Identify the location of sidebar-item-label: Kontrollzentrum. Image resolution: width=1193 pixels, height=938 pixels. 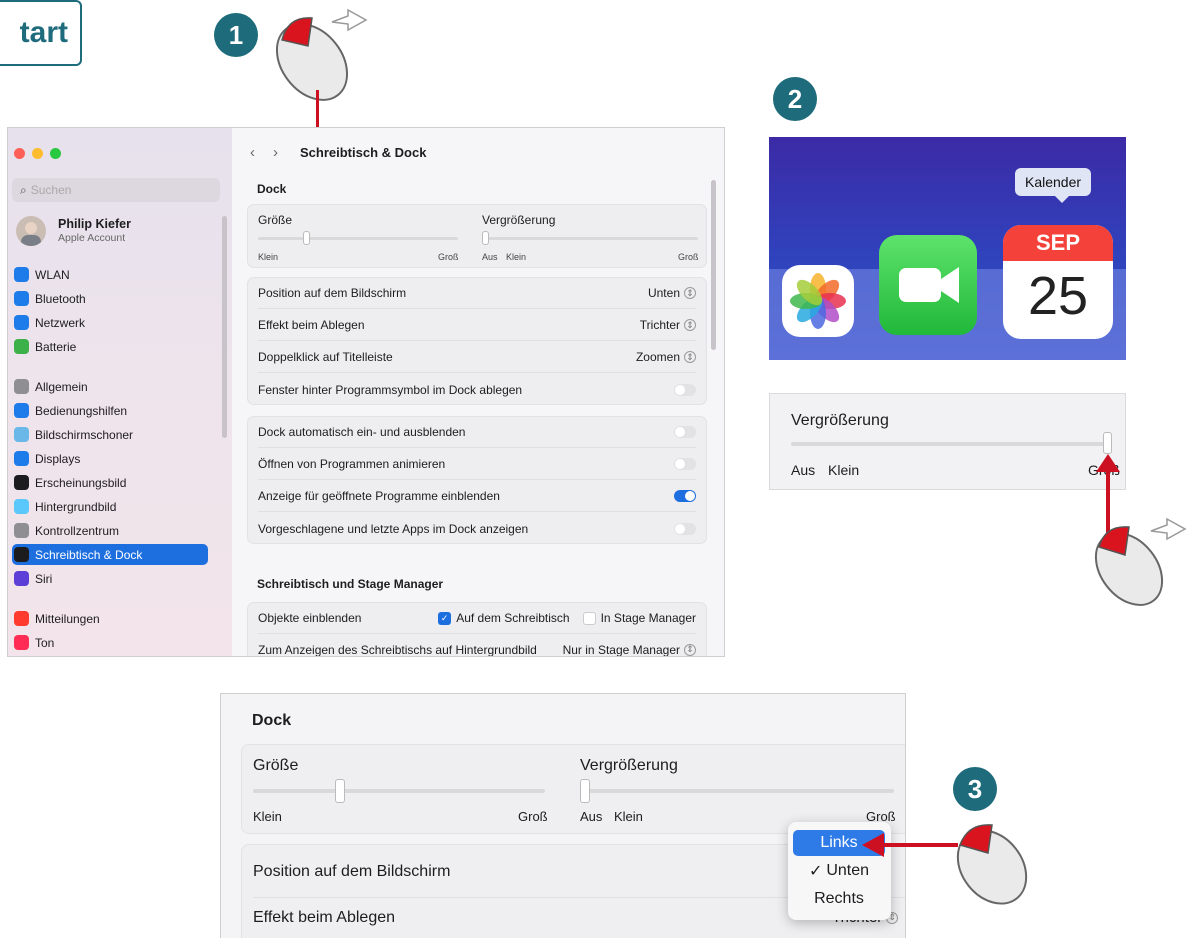
(77, 530).